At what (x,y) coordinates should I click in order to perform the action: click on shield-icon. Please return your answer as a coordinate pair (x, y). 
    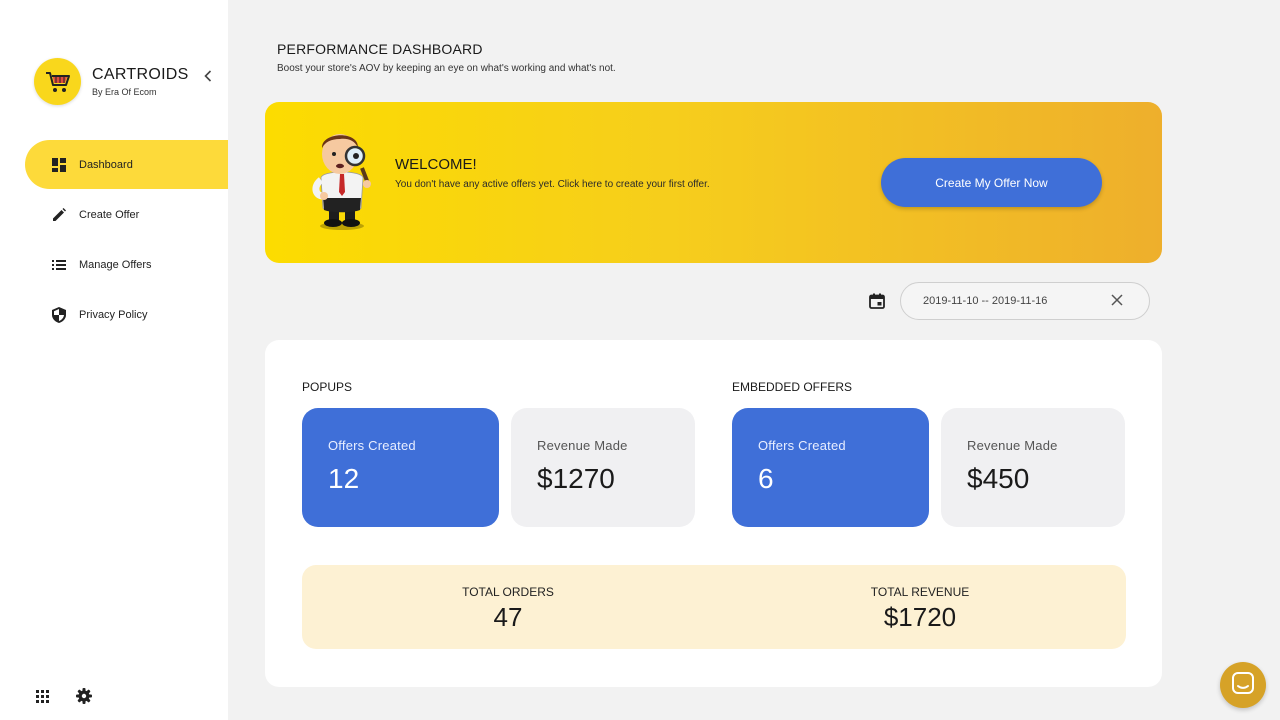
    Looking at the image, I should click on (59, 314).